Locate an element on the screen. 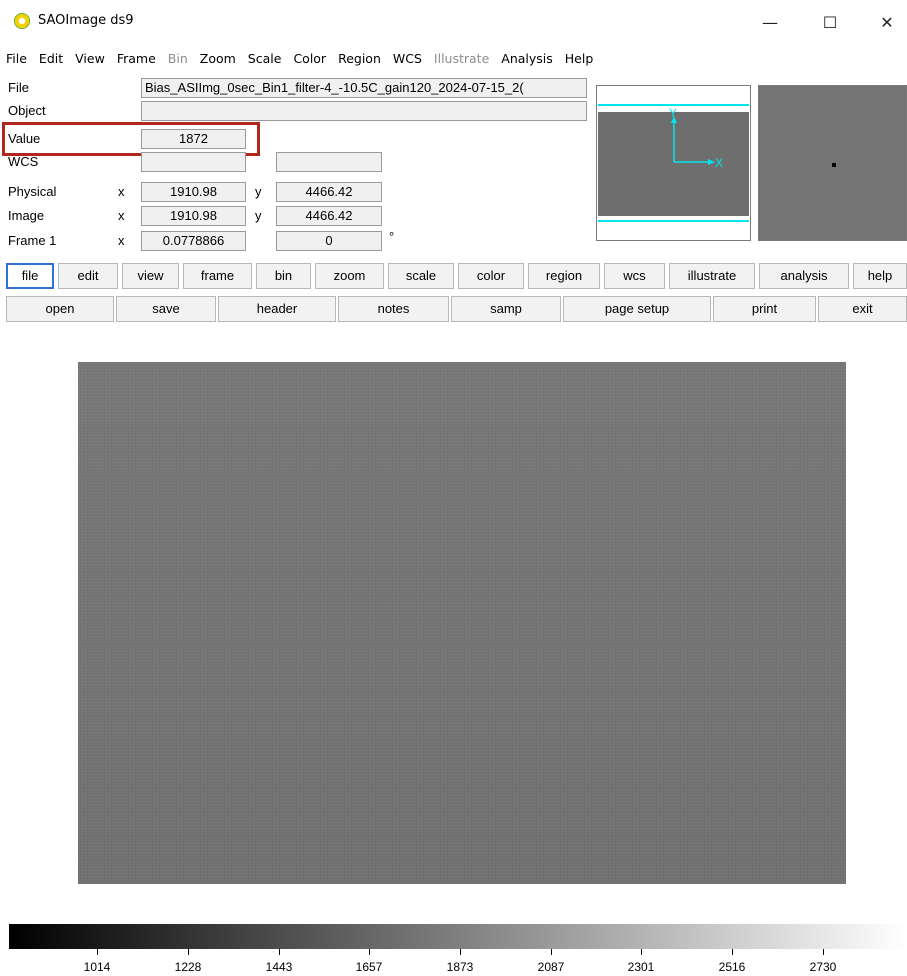 The width and height of the screenshot is (907, 976). maximize-button: ☐ is located at coordinates (830, 23).